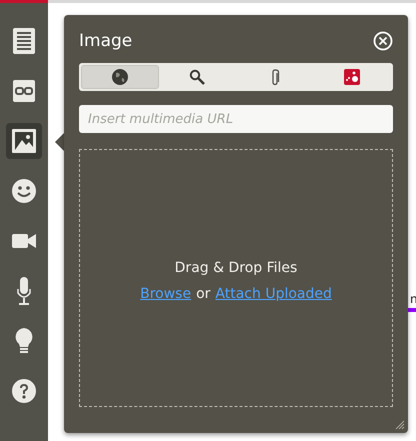  Describe the element at coordinates (383, 41) in the screenshot. I see `close-icon` at that location.